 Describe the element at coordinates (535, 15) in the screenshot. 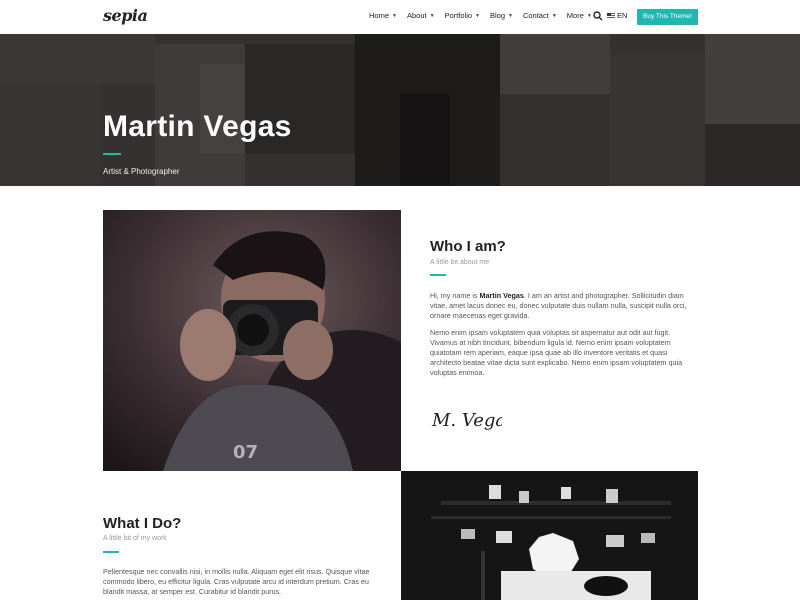

I see `nav-item-label: Contact` at that location.